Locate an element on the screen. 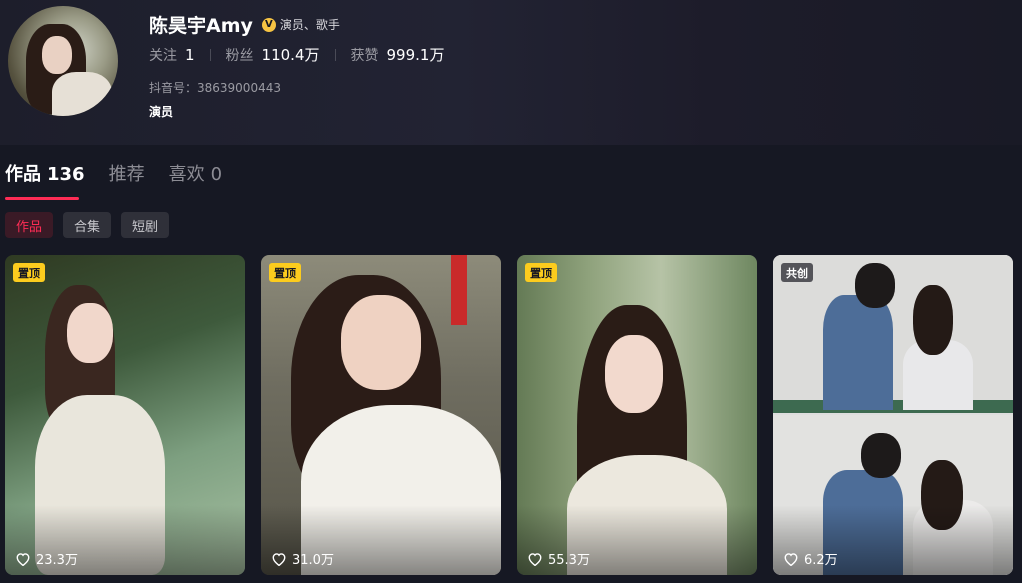 This screenshot has width=1022, height=583. co-creation-badge: 共创 is located at coordinates (797, 272).